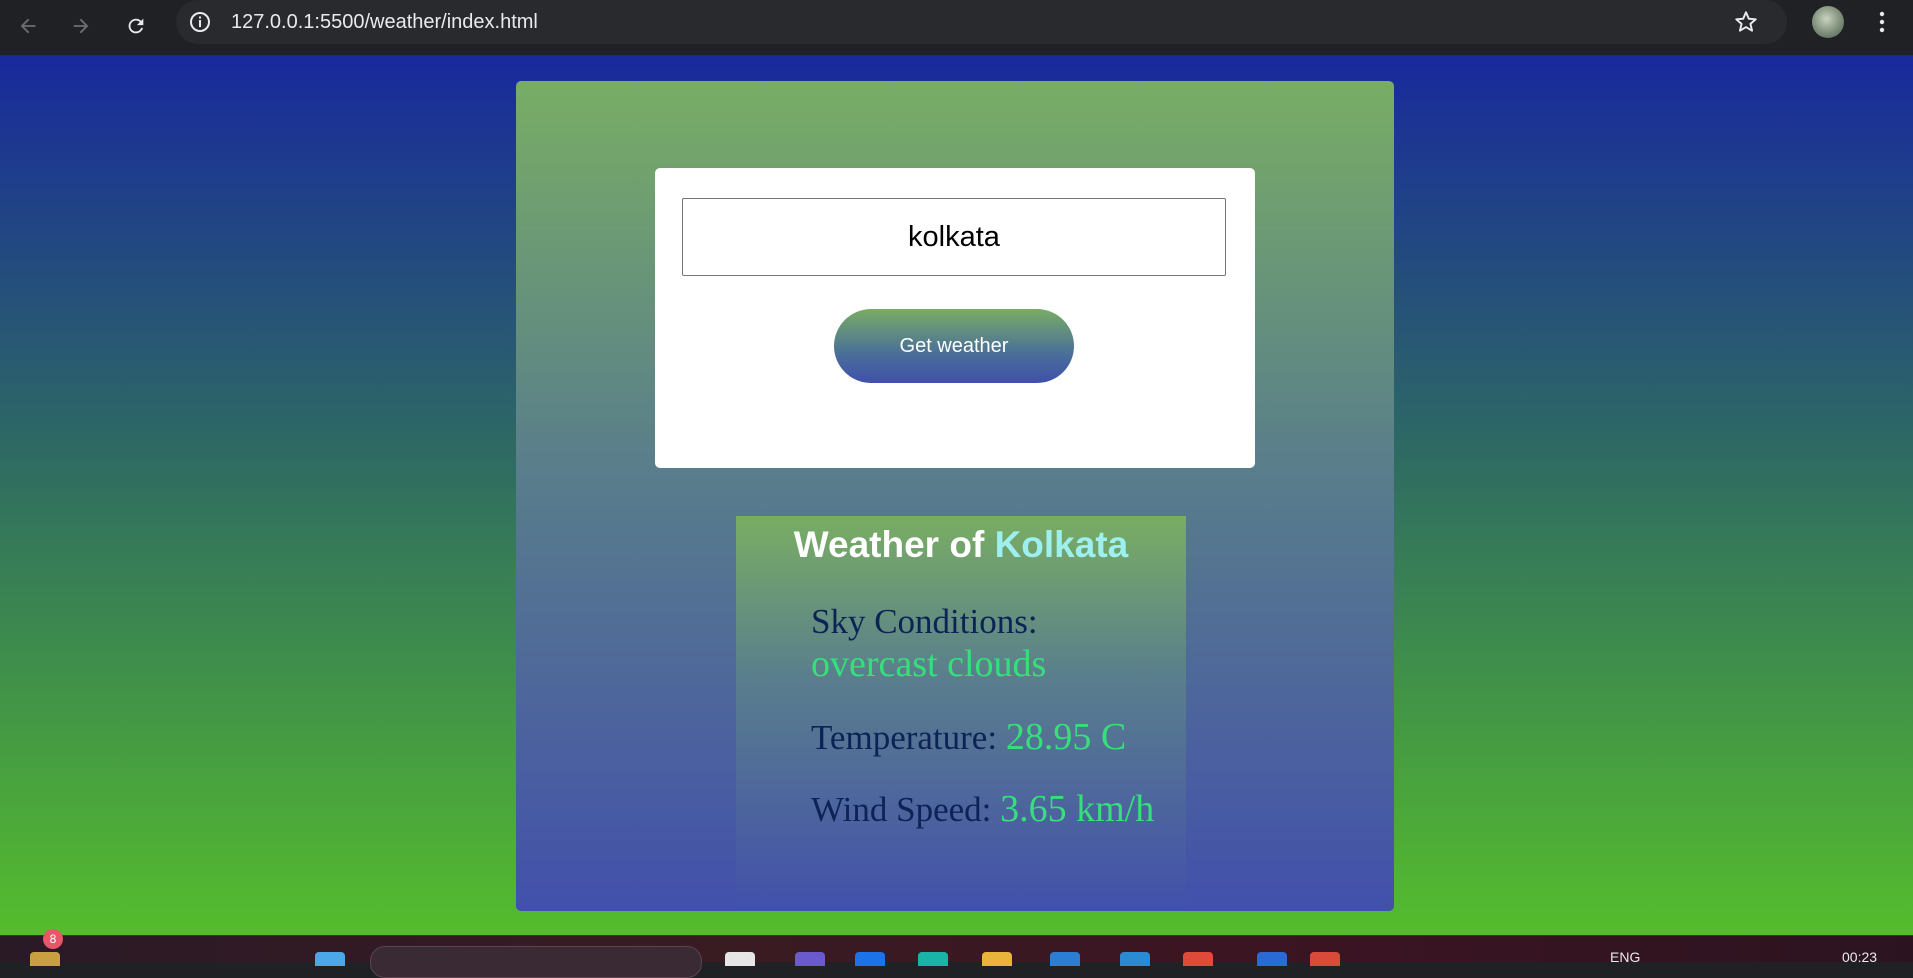 The width and height of the screenshot is (1913, 978). I want to click on app-icon-edge, so click(870, 959).